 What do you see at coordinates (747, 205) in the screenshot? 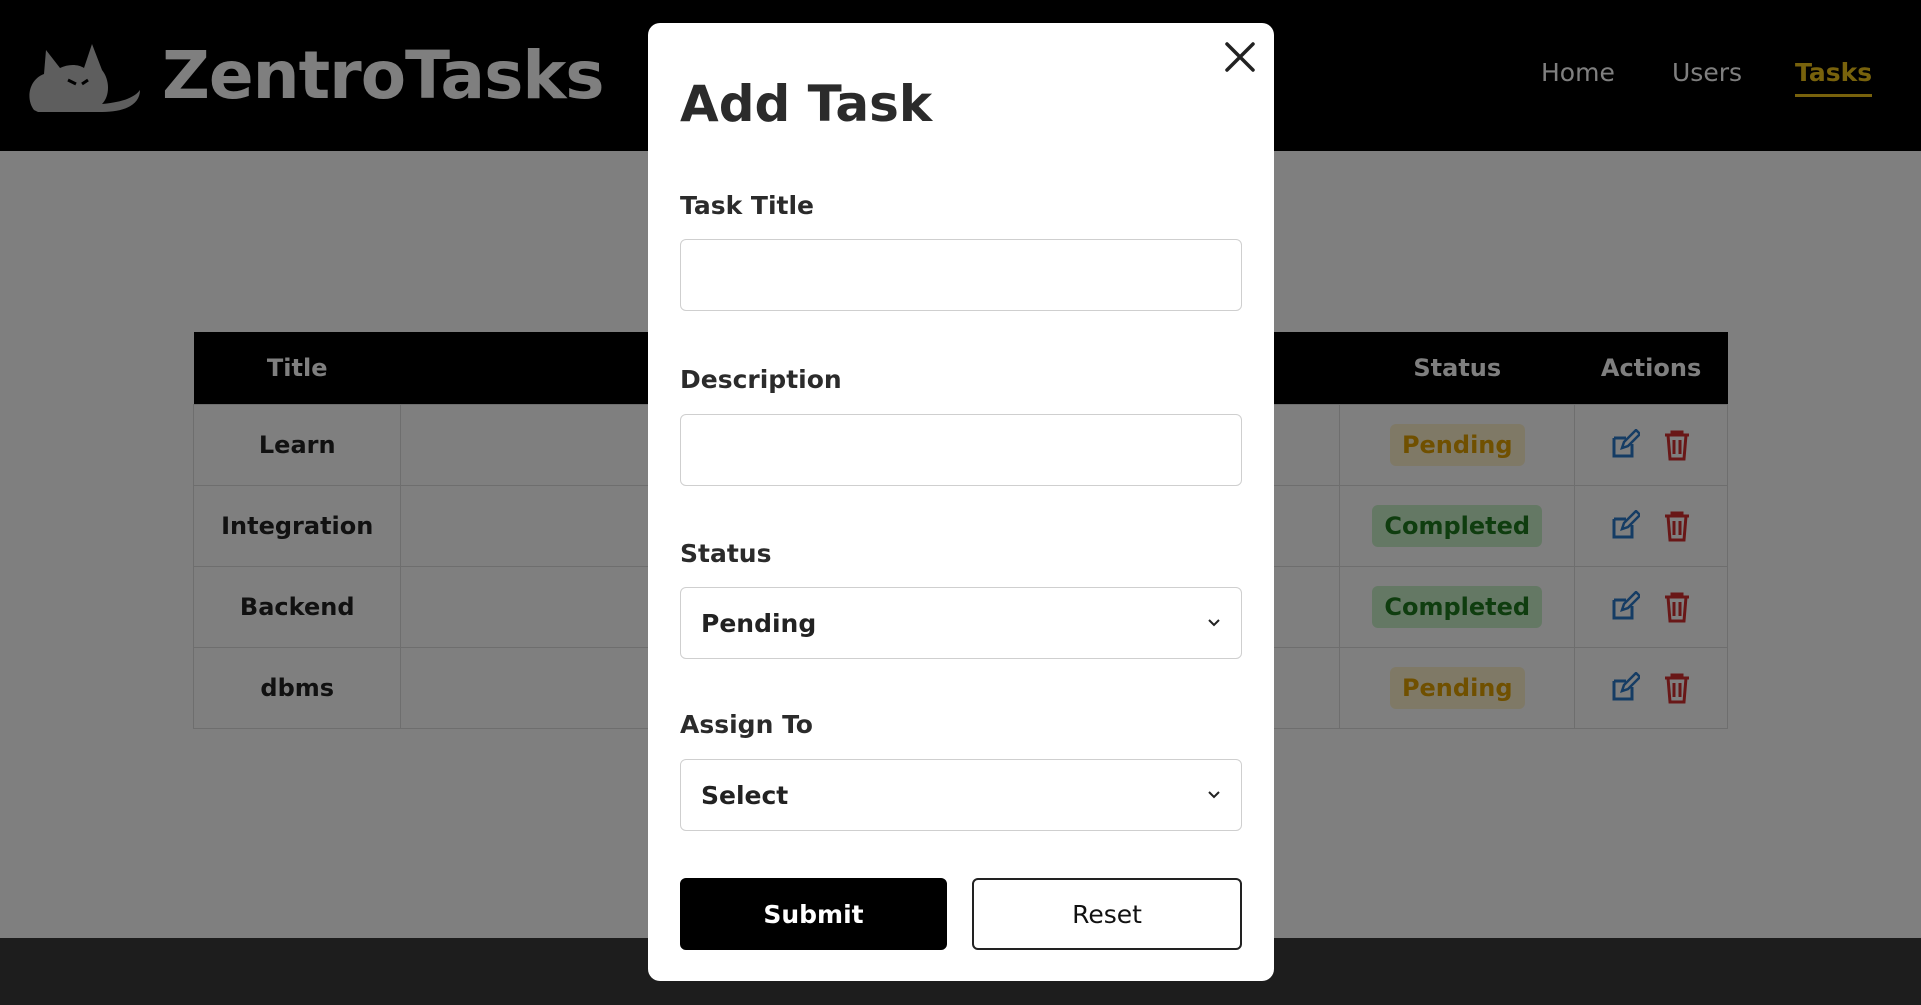
I see `task-title-label: Task Title` at bounding box center [747, 205].